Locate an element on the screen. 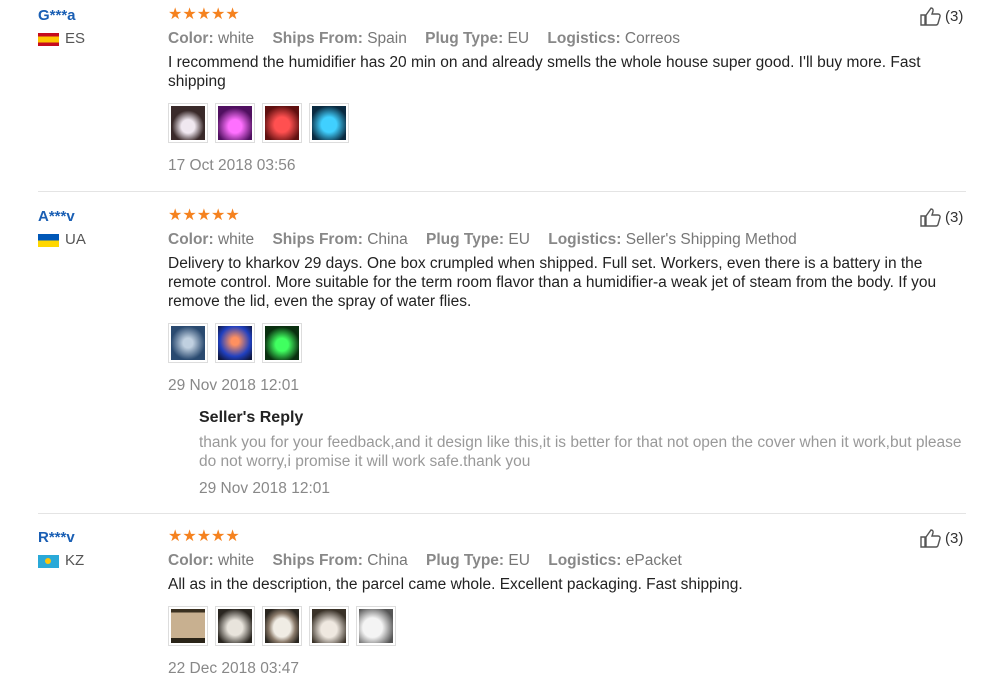  attr-logistics: Correos is located at coordinates (652, 38).